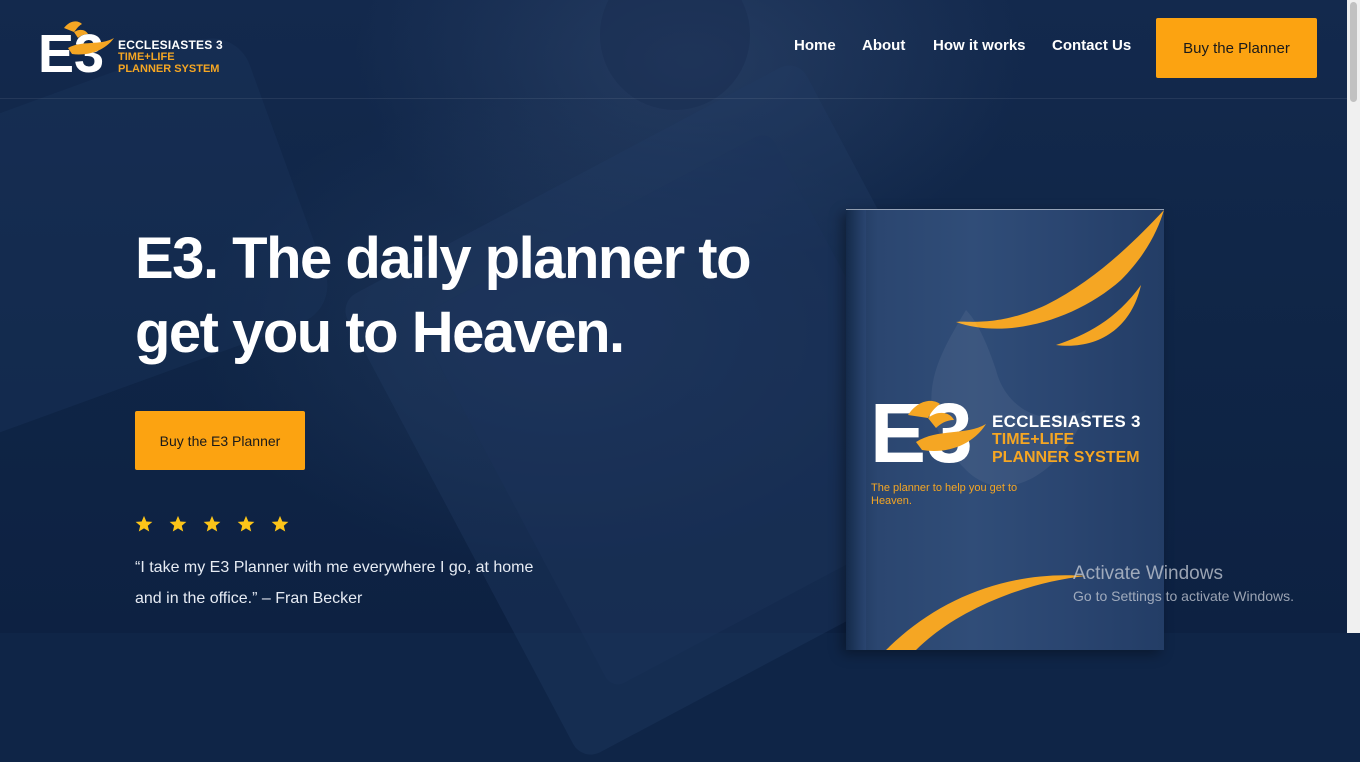  What do you see at coordinates (1066, 457) in the screenshot?
I see `book-subtitle-2: PLANNER SYSTEM` at bounding box center [1066, 457].